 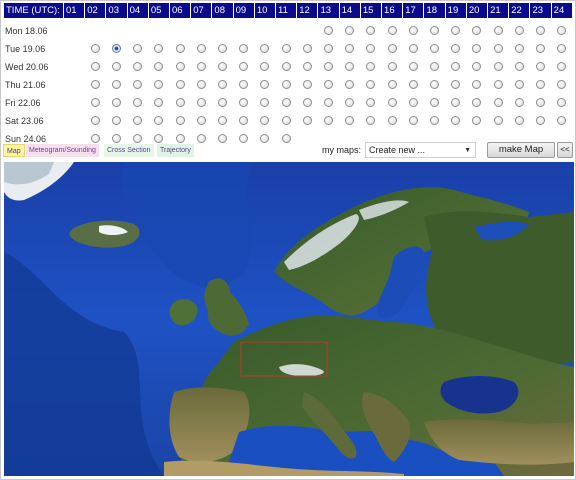 I want to click on tab-meteogram-sounding: Meteogram/Sounding, so click(x=62, y=150).